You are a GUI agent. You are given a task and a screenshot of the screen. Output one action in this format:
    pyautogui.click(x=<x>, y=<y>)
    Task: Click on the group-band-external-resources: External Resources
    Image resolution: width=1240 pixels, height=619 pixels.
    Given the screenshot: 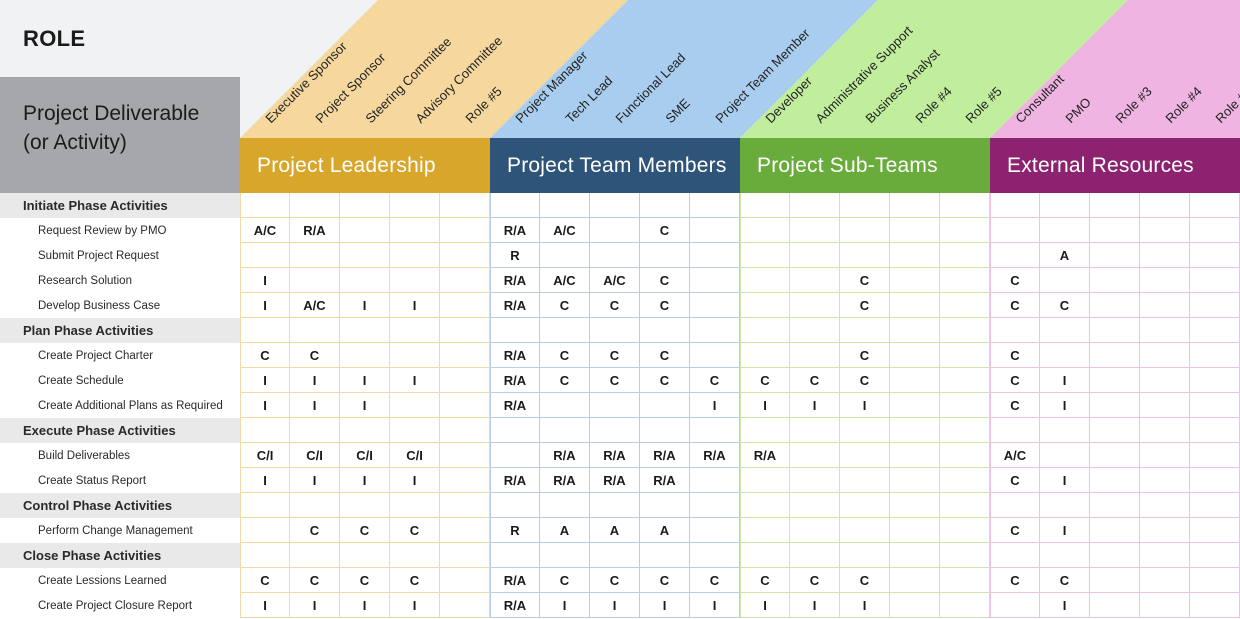 What is the action you would take?
    pyautogui.click(x=1115, y=165)
    